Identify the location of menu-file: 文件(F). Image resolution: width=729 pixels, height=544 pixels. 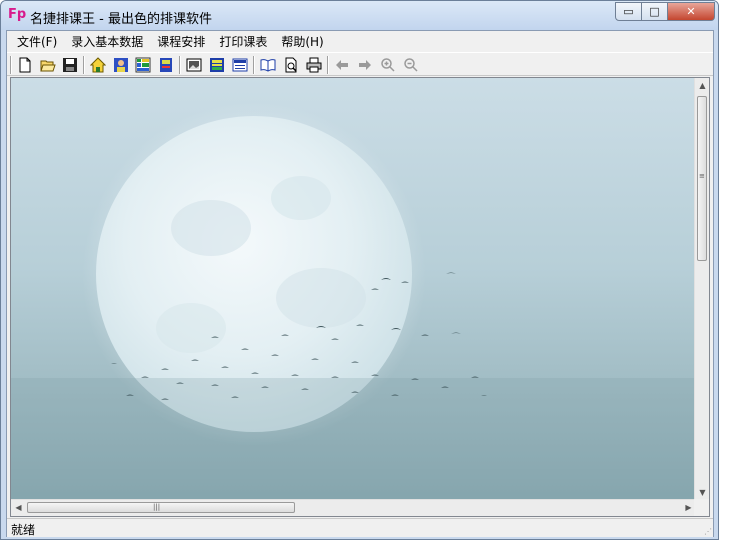
(37, 41).